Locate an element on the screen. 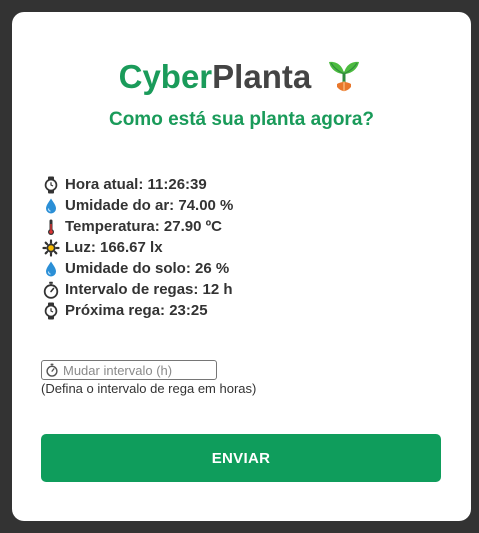 This screenshot has width=479, height=533. reading-text: Temperatura: 27.90 ºC is located at coordinates (143, 226).